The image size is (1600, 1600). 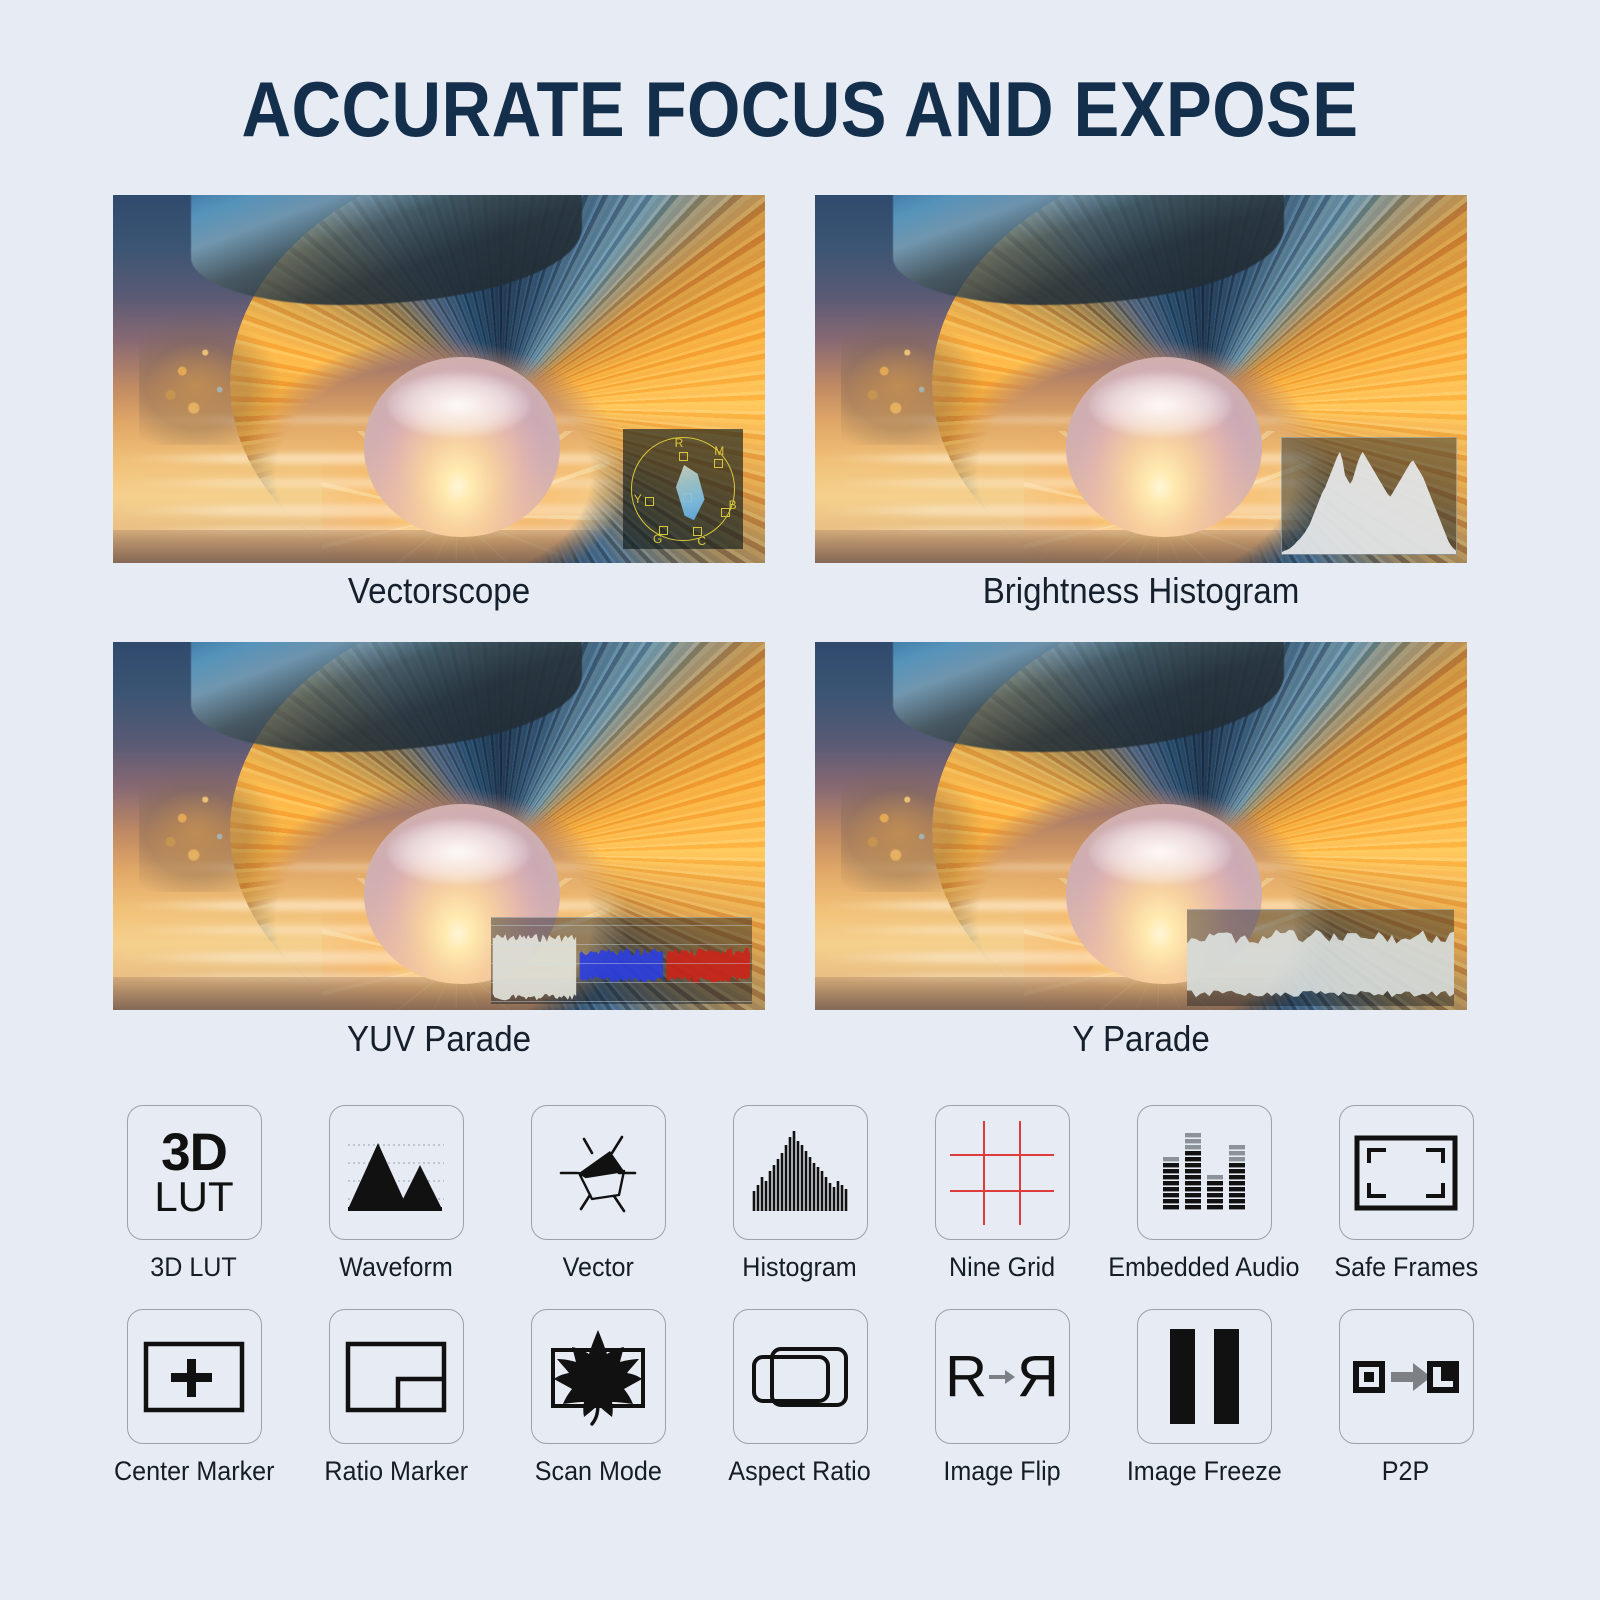 I want to click on panel-caption-vectorscope: Vectorscope, so click(x=439, y=590).